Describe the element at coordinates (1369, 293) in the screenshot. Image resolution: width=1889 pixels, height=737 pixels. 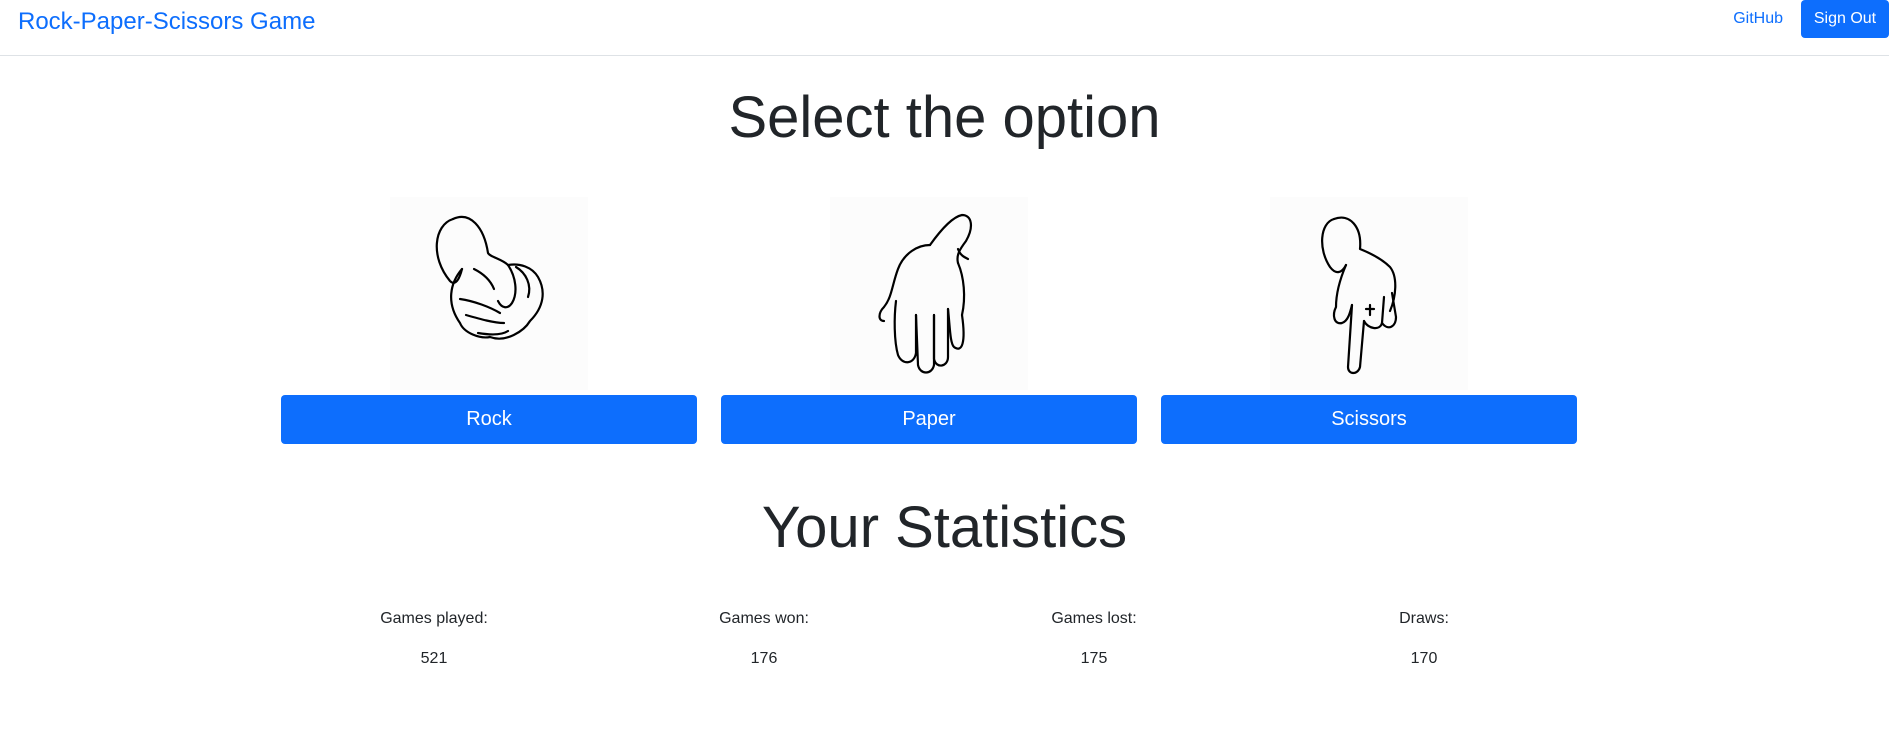
I see `scissors-hand-icon` at that location.